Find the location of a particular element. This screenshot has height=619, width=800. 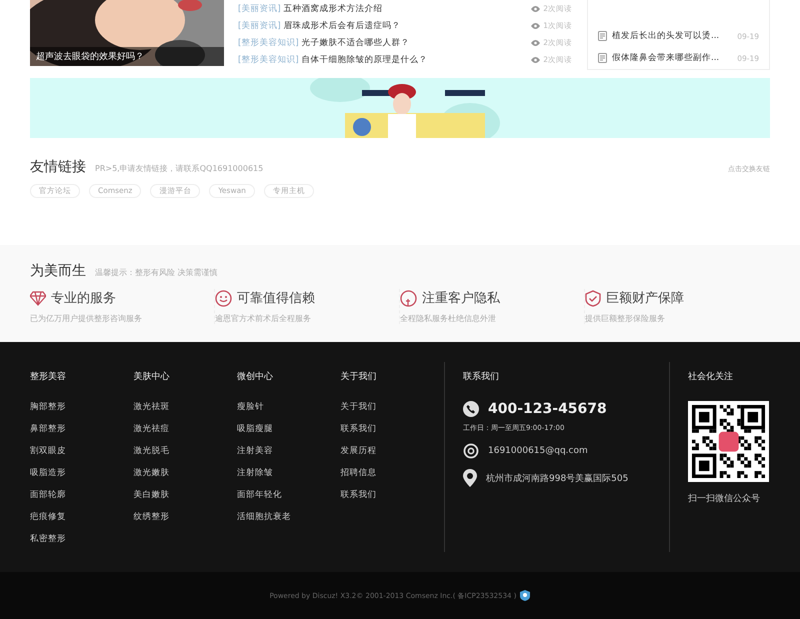

column-heading: 关于我们 is located at coordinates (359, 376).